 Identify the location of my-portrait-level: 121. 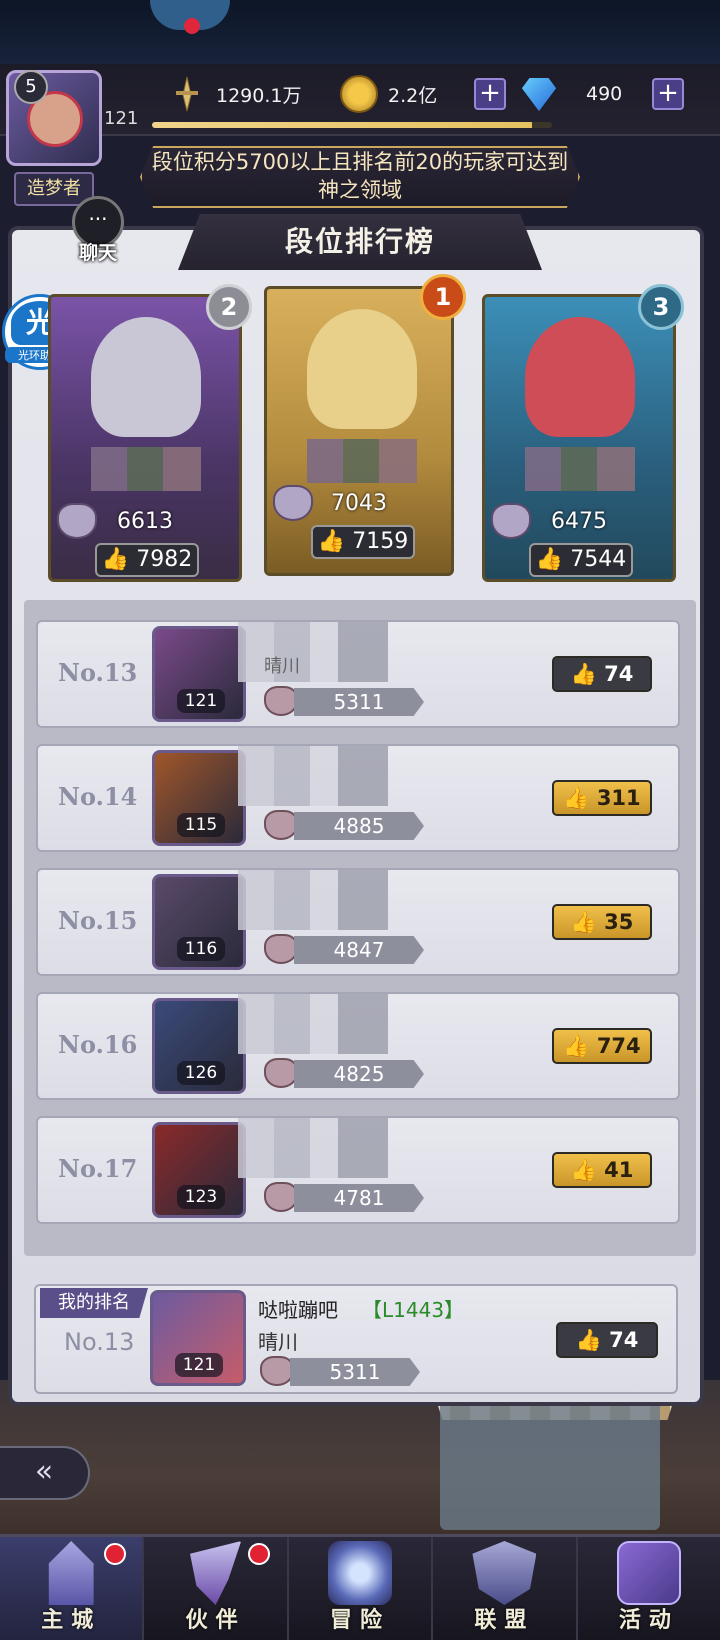
(199, 1365).